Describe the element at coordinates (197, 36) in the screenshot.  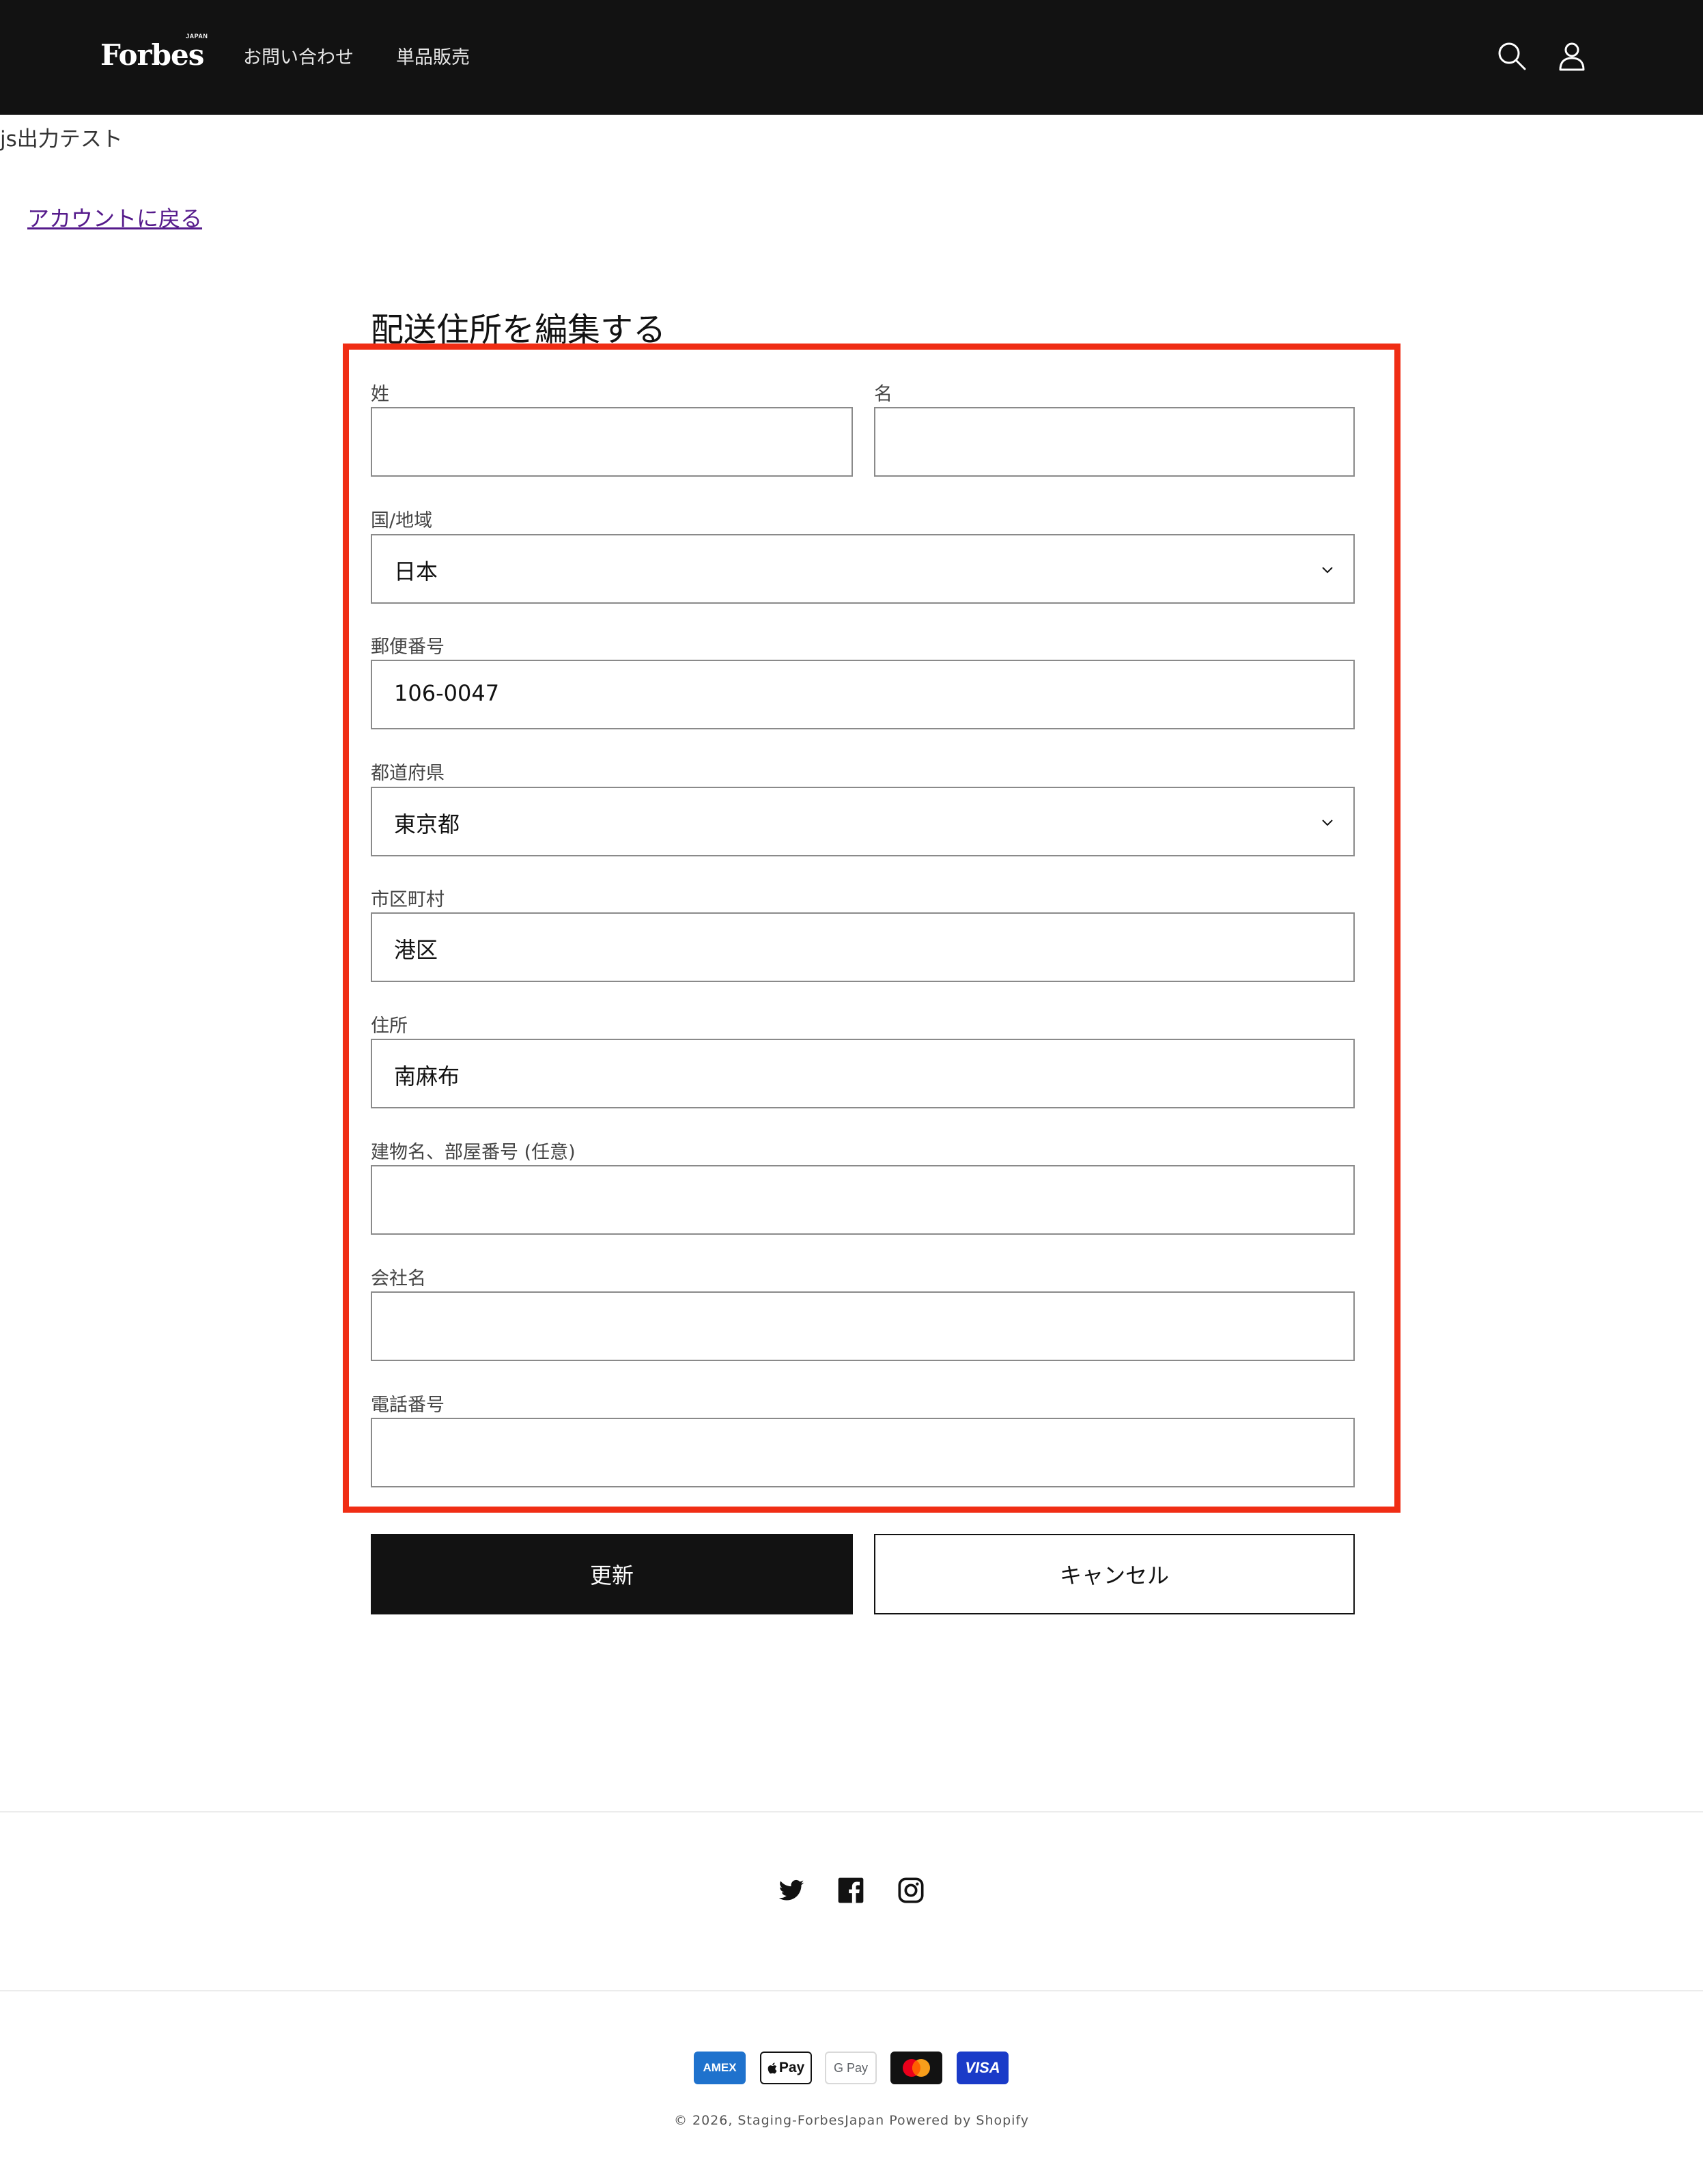
I see `logo-sup: JAPAN` at that location.